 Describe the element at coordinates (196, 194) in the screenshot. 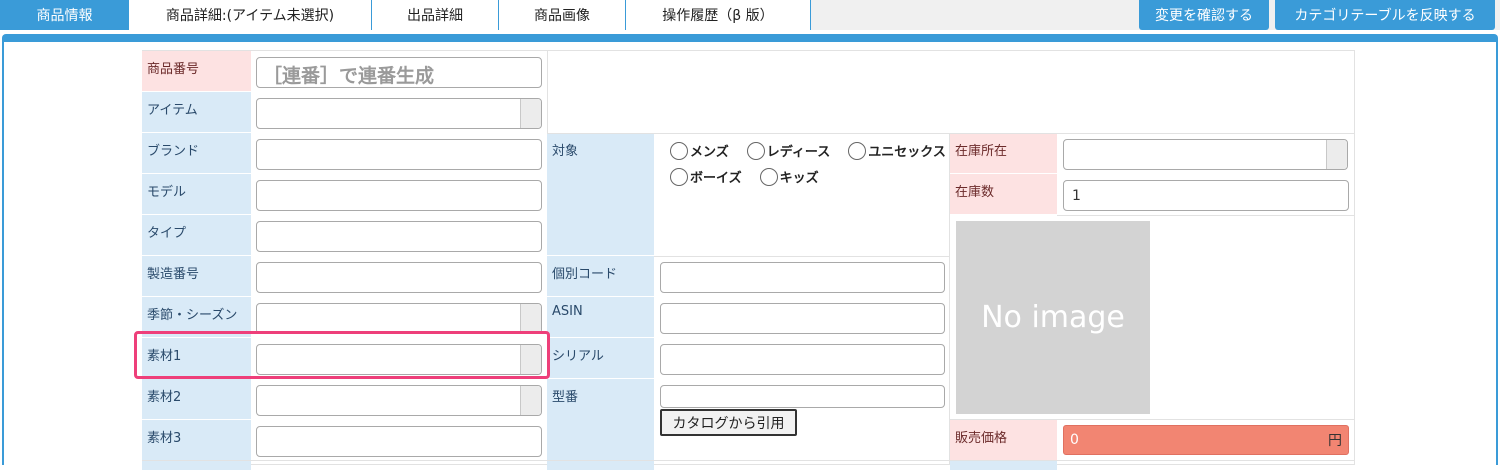

I see `label-model: モデル` at that location.